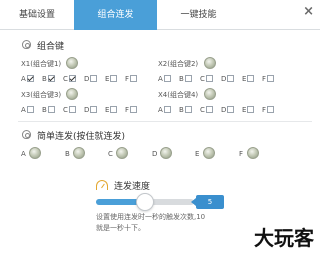 The height and width of the screenshot is (255, 320). Describe the element at coordinates (210, 63) in the screenshot. I see `combo-group-2-led` at that location.